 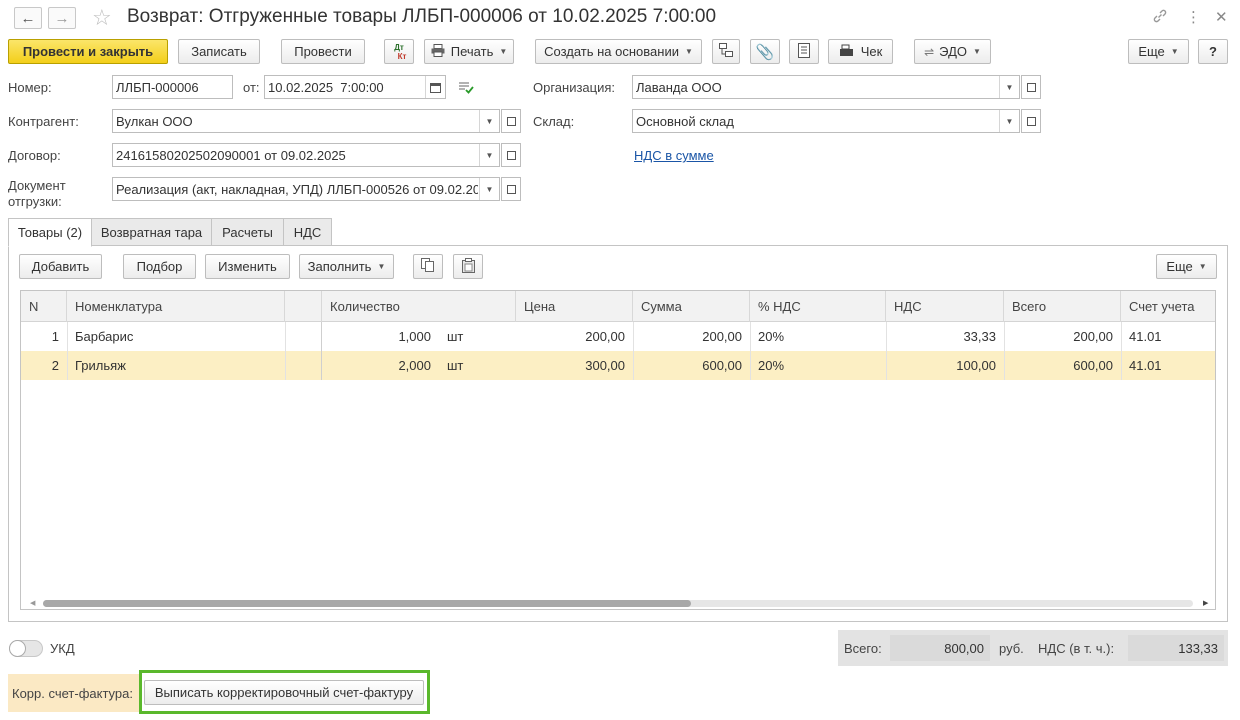 What do you see at coordinates (307, 232) in the screenshot?
I see `tab-vat: НДС` at bounding box center [307, 232].